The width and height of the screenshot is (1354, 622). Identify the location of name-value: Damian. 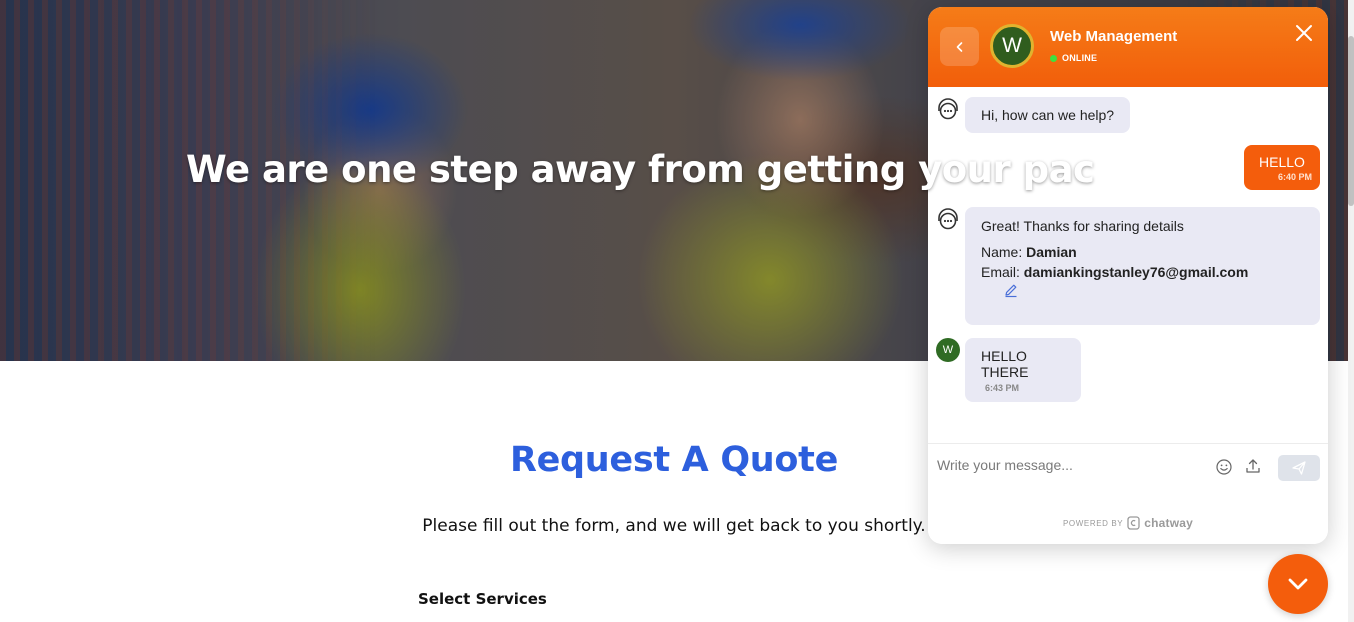
(1051, 252).